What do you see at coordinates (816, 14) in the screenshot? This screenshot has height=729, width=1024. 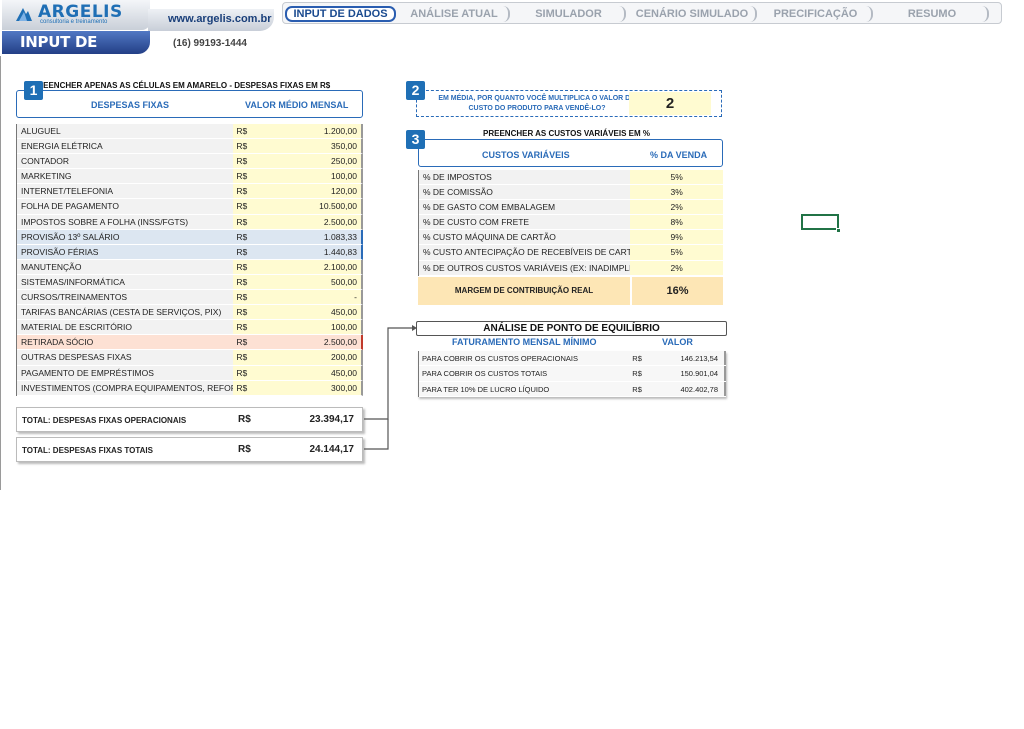 I see `tab-precificacao: PRECIFICAÇÃO` at bounding box center [816, 14].